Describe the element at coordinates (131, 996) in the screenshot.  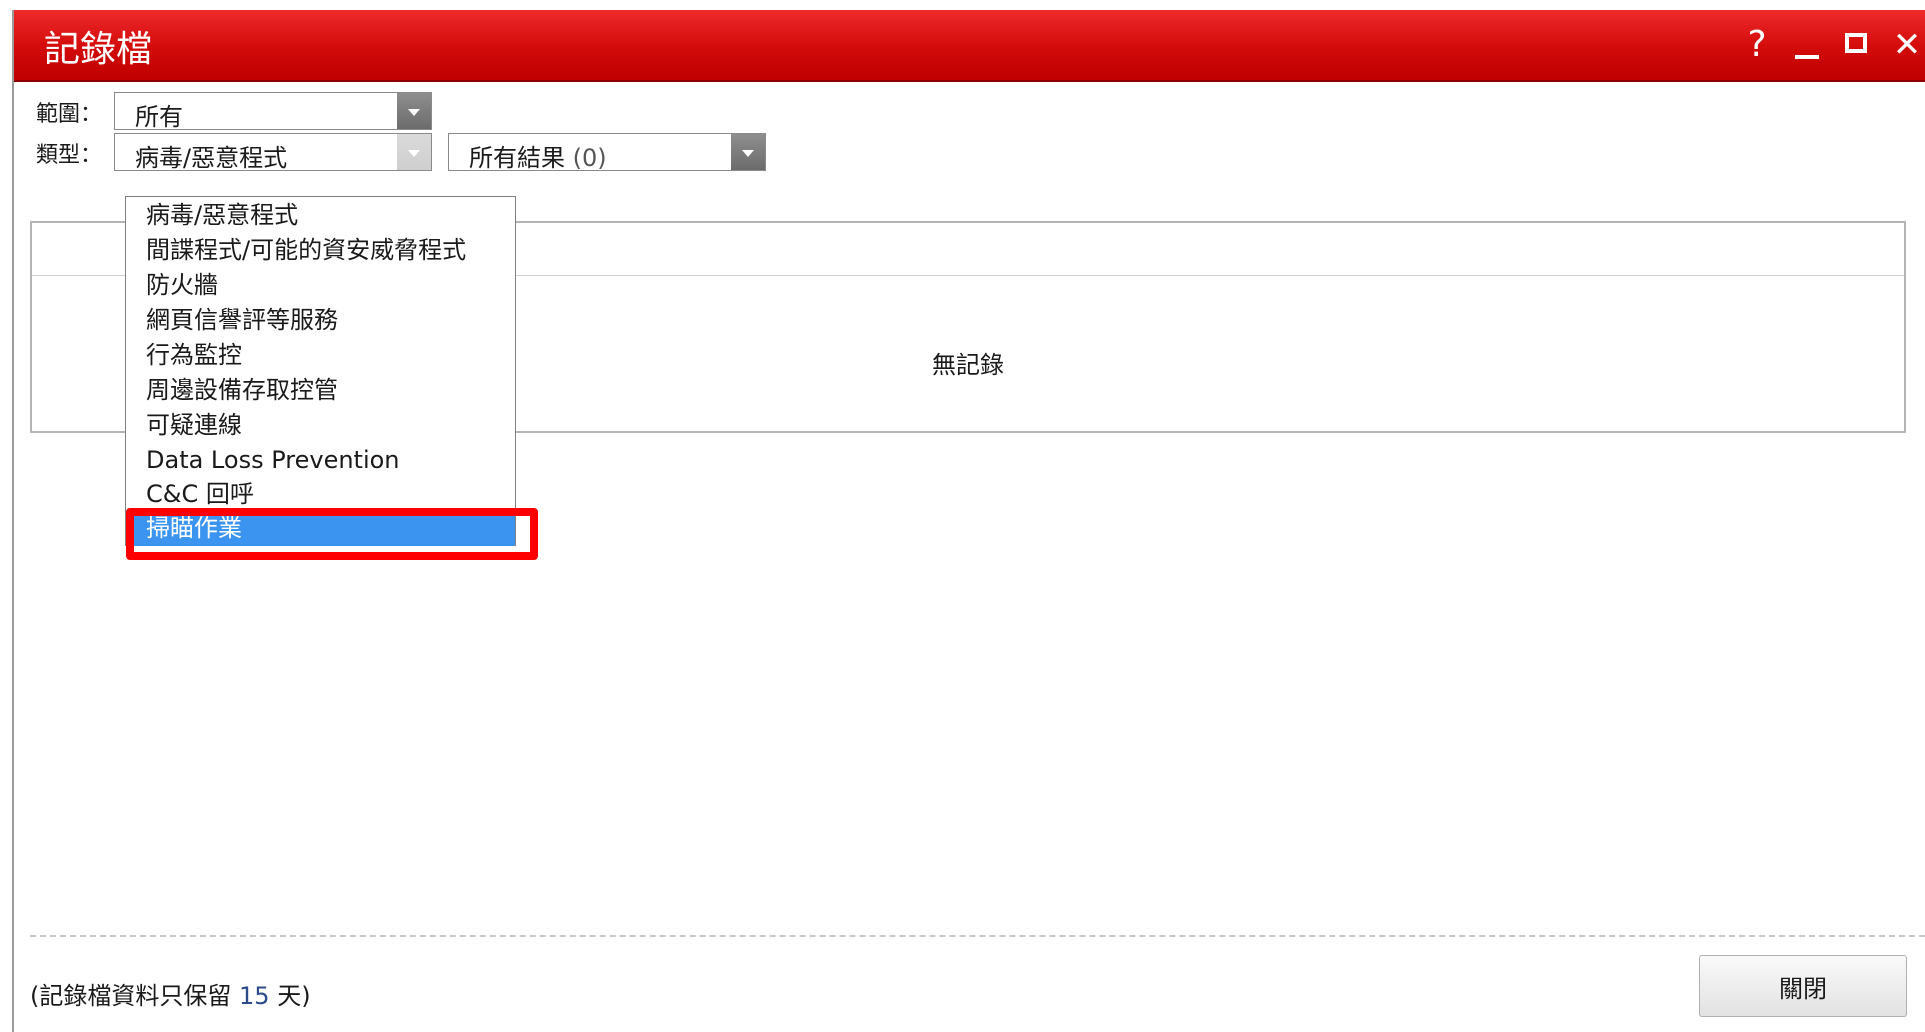
I see `retention-prefix: (記錄檔資料只保留` at that location.